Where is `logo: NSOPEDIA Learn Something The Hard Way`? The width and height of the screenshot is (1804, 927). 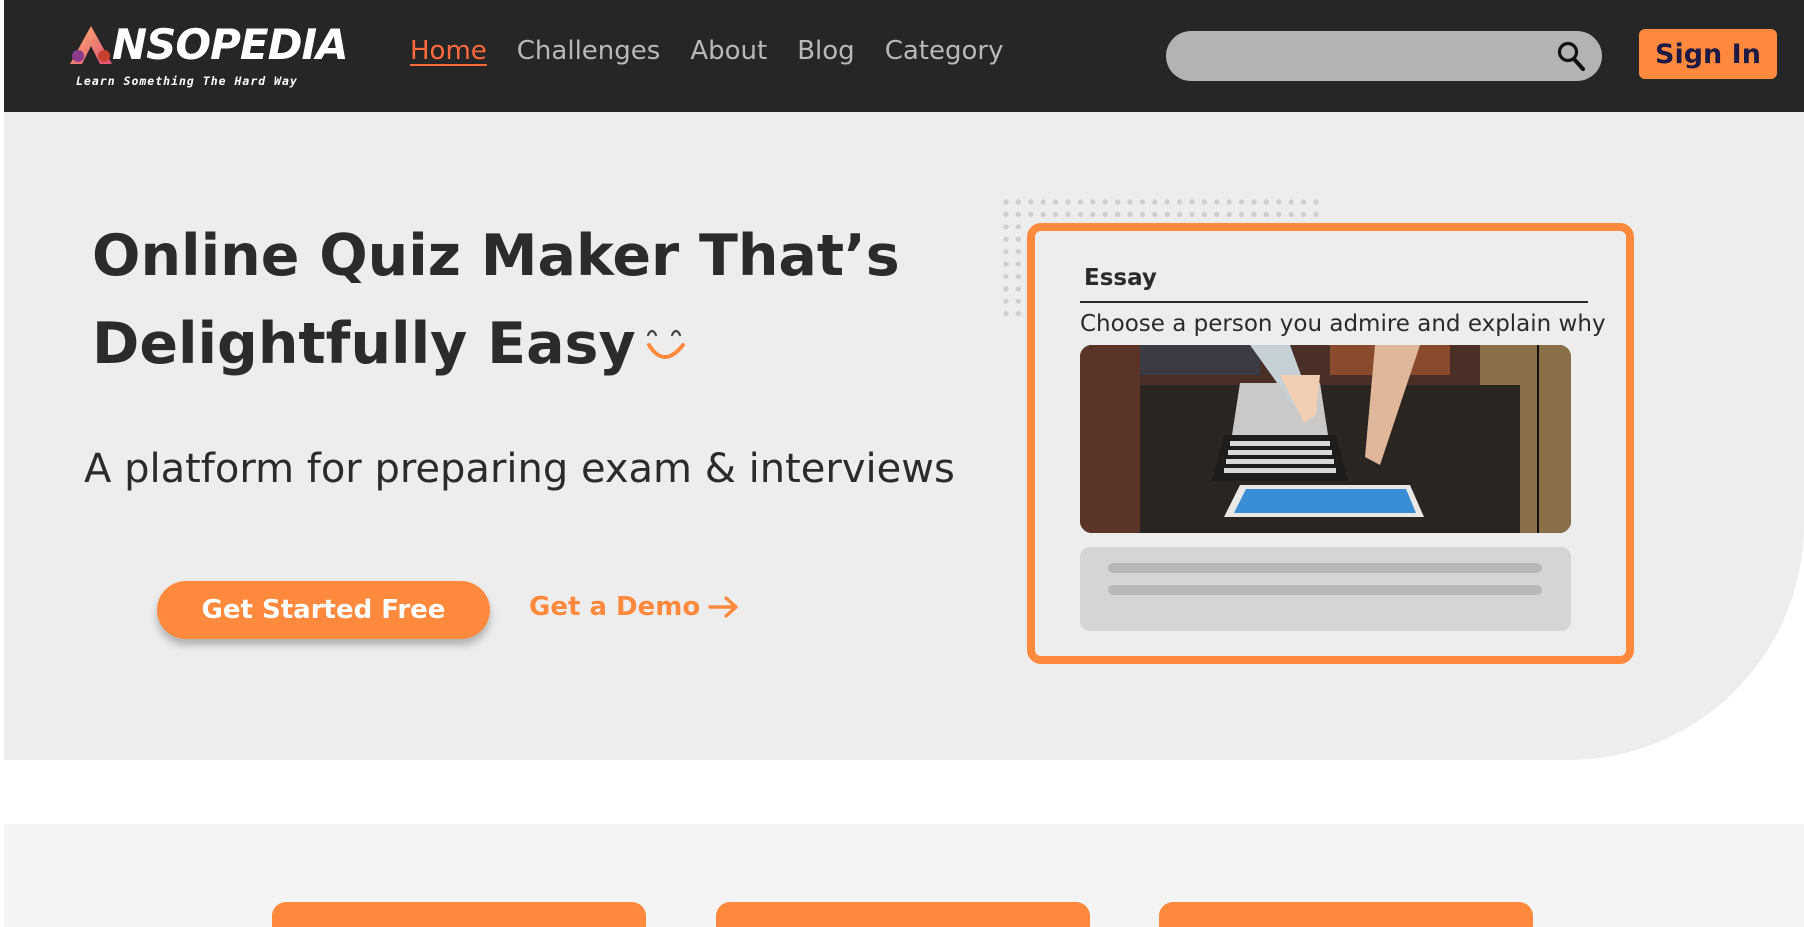
logo: NSOPEDIA Learn Something The Hard Way is located at coordinates (208, 56).